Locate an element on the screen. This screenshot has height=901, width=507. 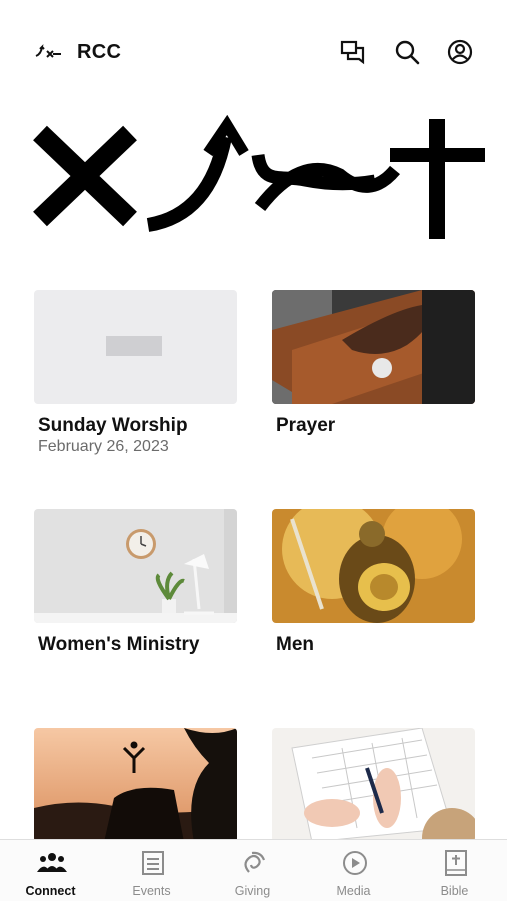
search-icon is located at coordinates (407, 52).